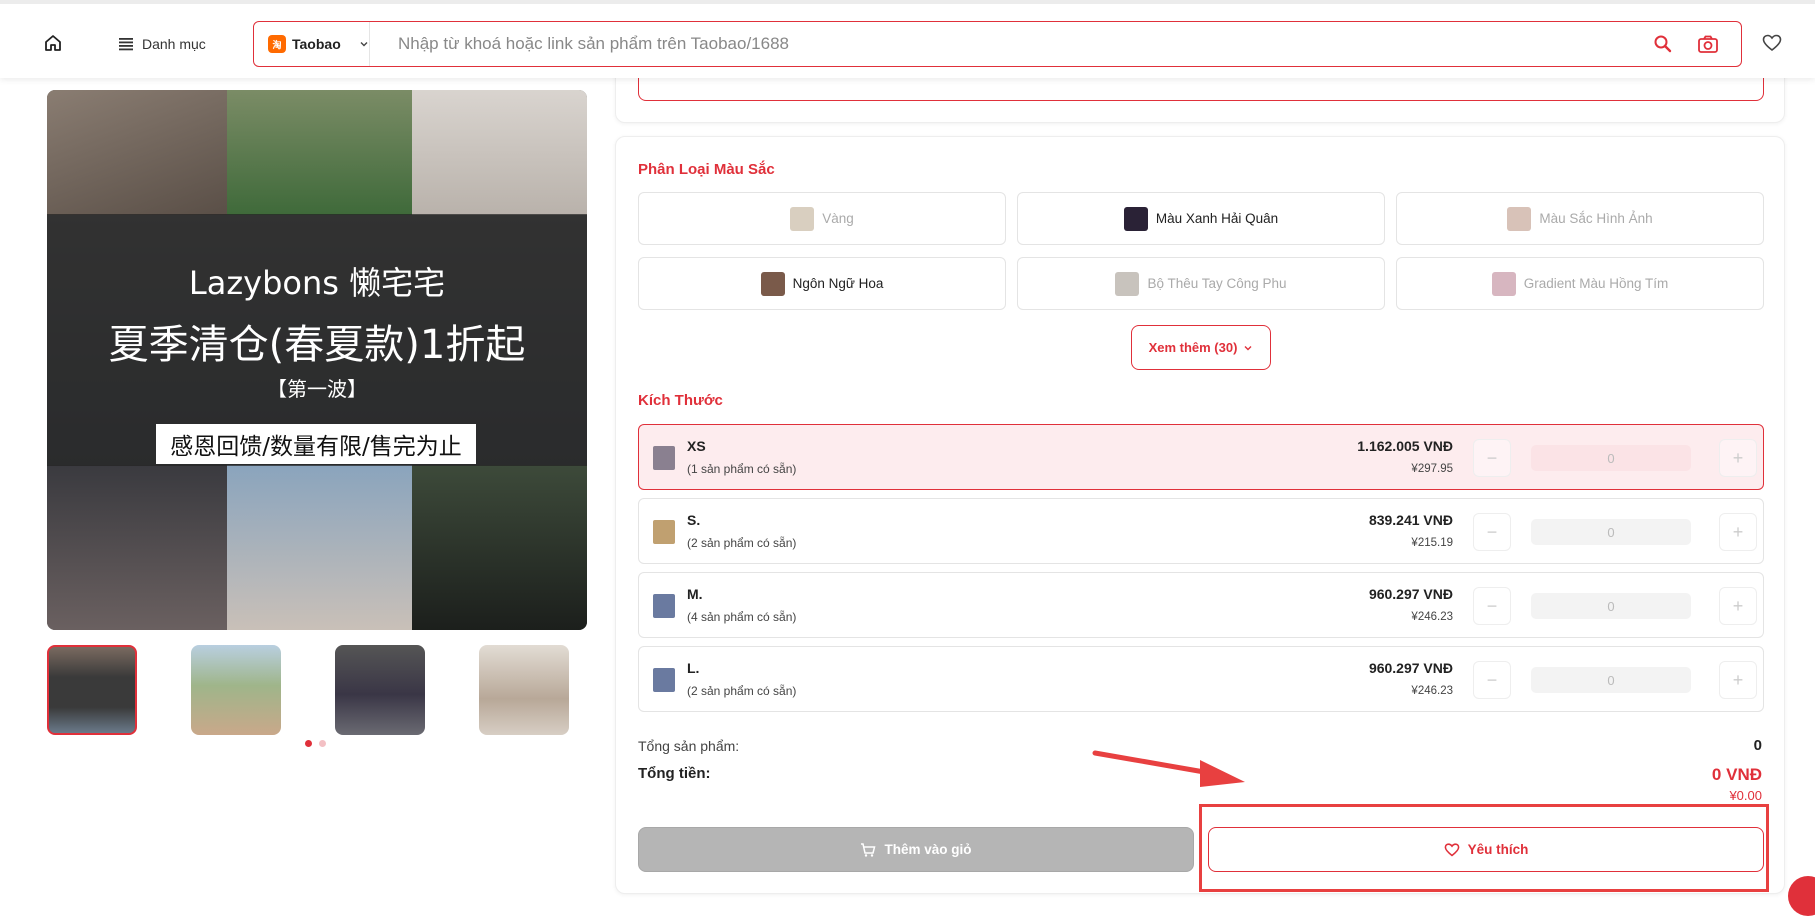 This screenshot has height=916, width=1815. What do you see at coordinates (1410, 520) in the screenshot?
I see `size-price-vnd: 839.241 VNĐ` at bounding box center [1410, 520].